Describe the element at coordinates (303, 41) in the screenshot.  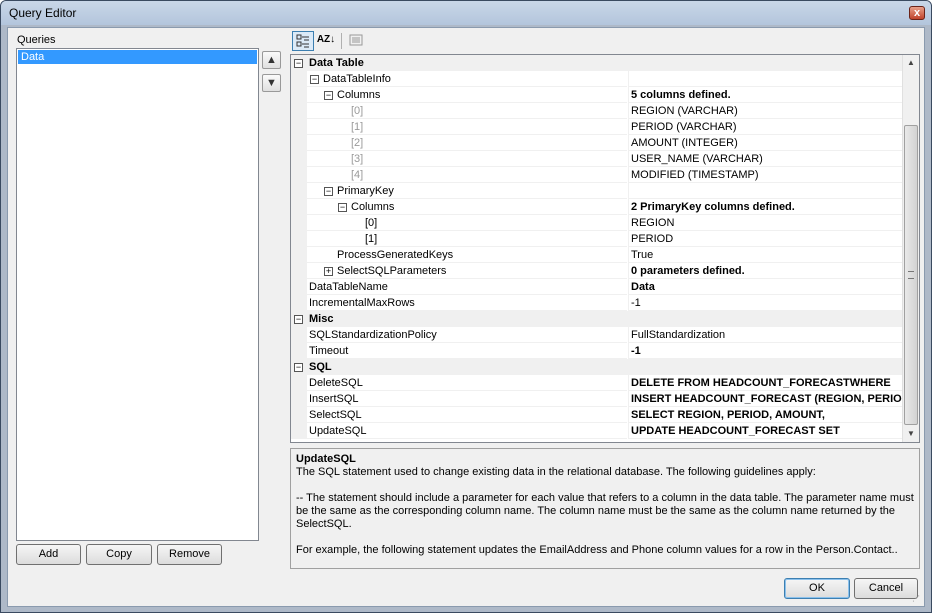
I see `categorized-button` at that location.